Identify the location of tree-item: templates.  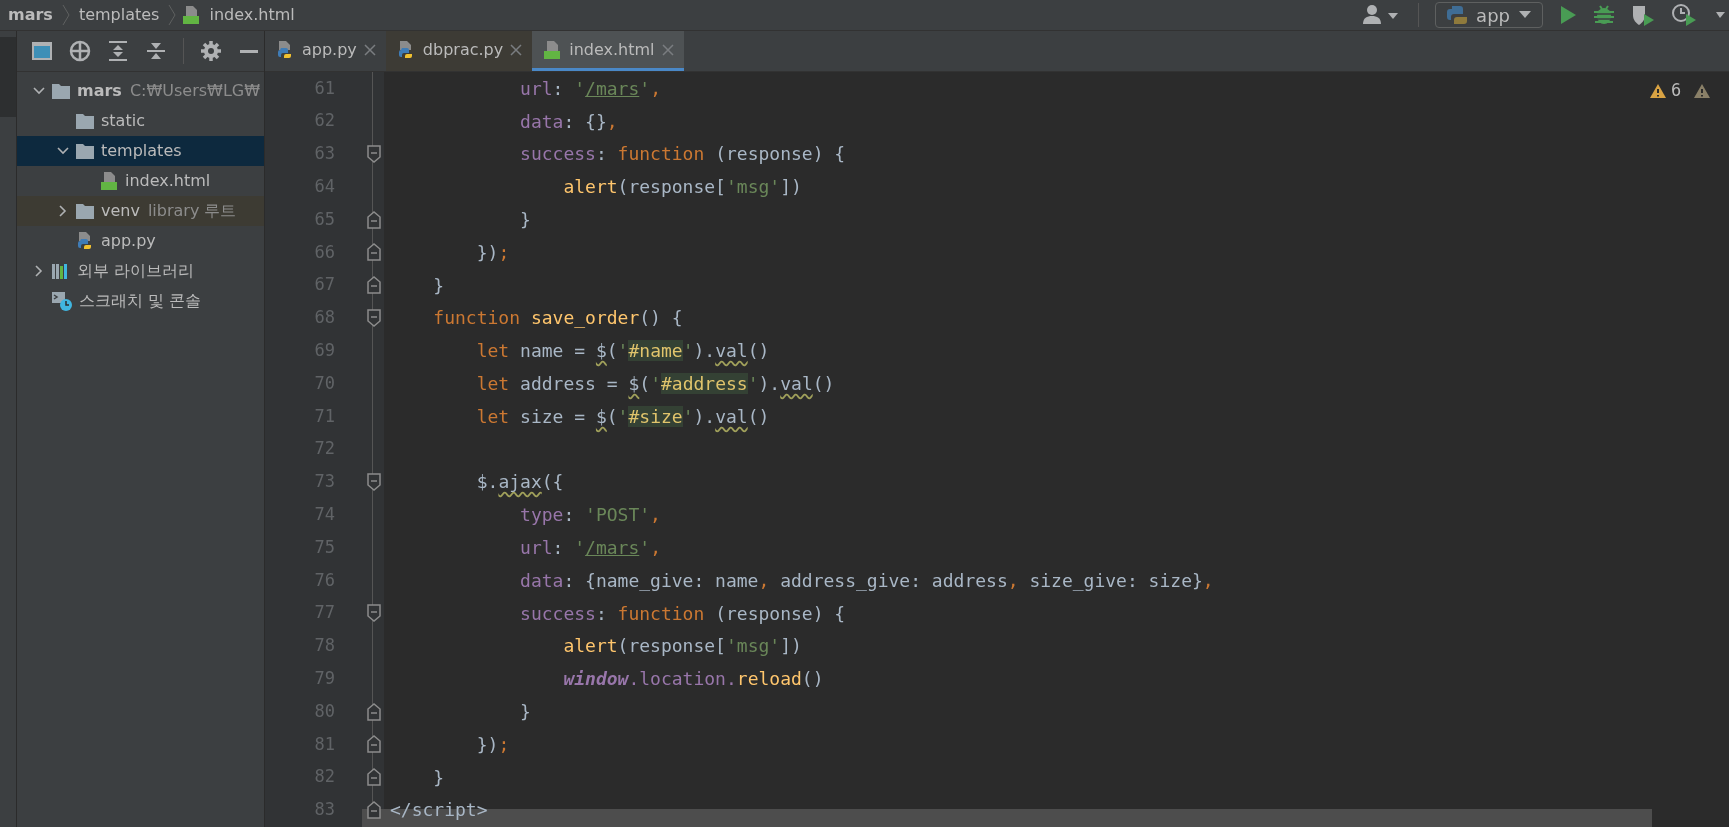
(140, 151).